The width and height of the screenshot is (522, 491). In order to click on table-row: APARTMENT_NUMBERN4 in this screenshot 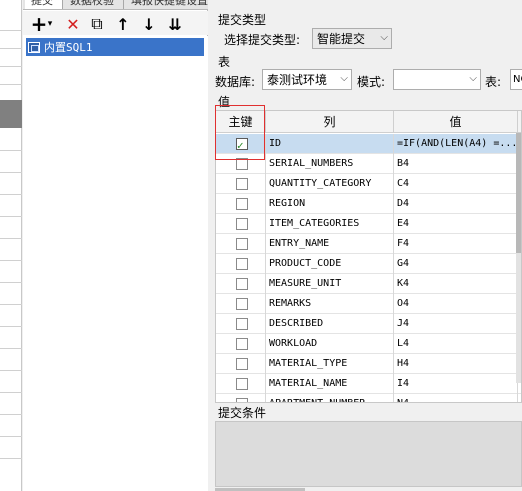, I will do `click(368, 398)`.